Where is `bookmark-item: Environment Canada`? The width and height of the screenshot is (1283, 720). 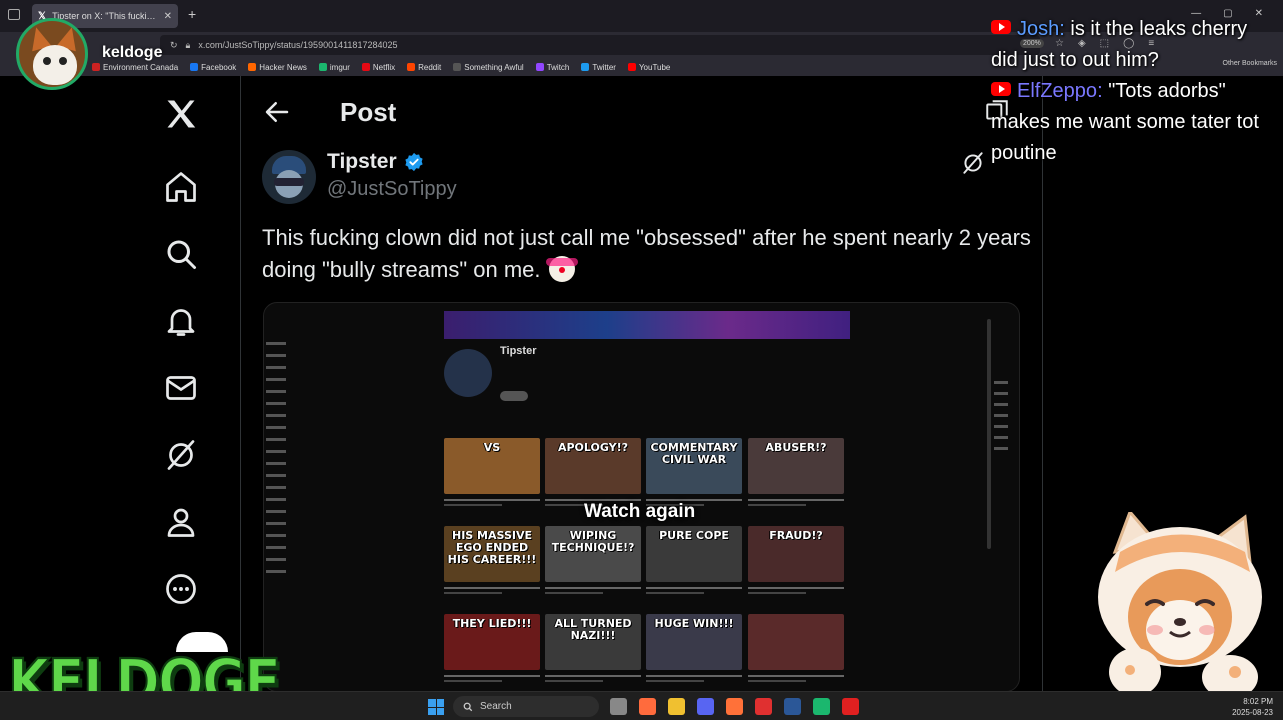
bookmark-item: Environment Canada is located at coordinates (135, 67).